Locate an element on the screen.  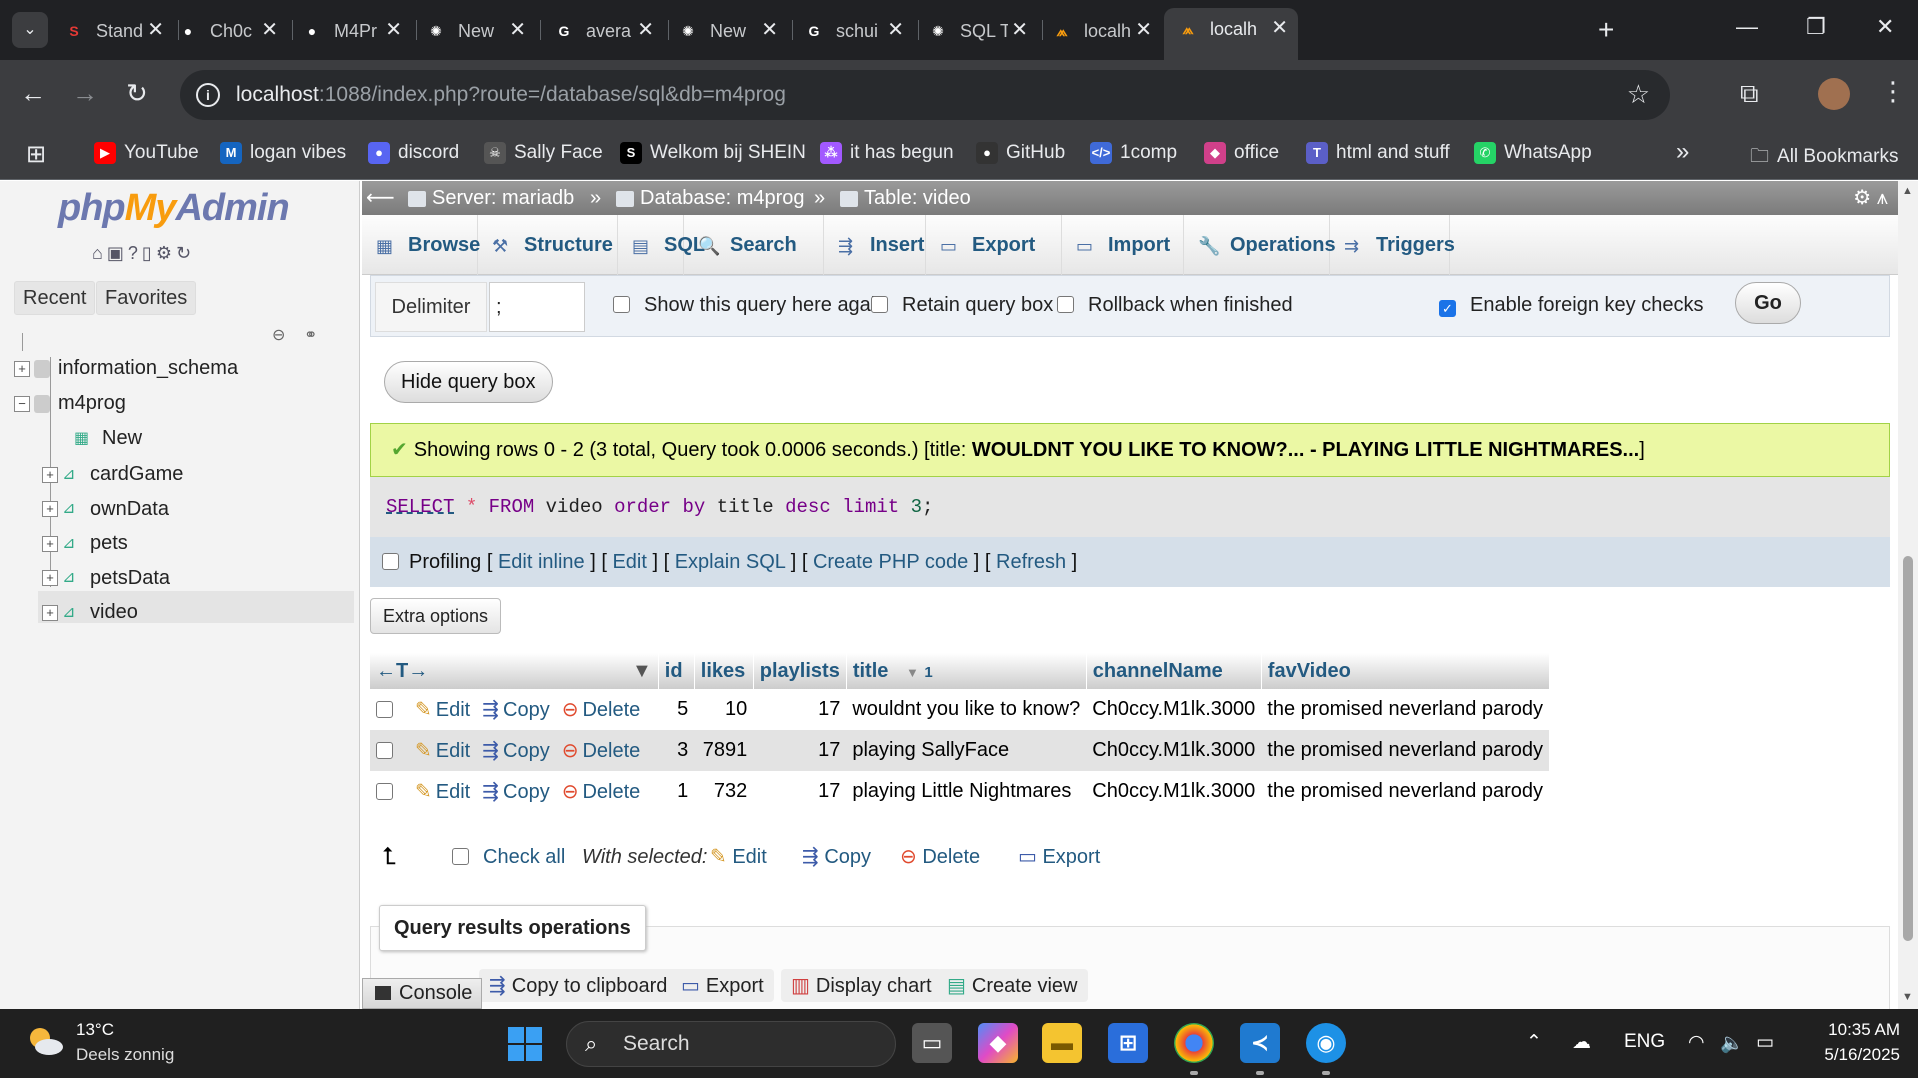
row-checkbox is located at coordinates (384, 791).